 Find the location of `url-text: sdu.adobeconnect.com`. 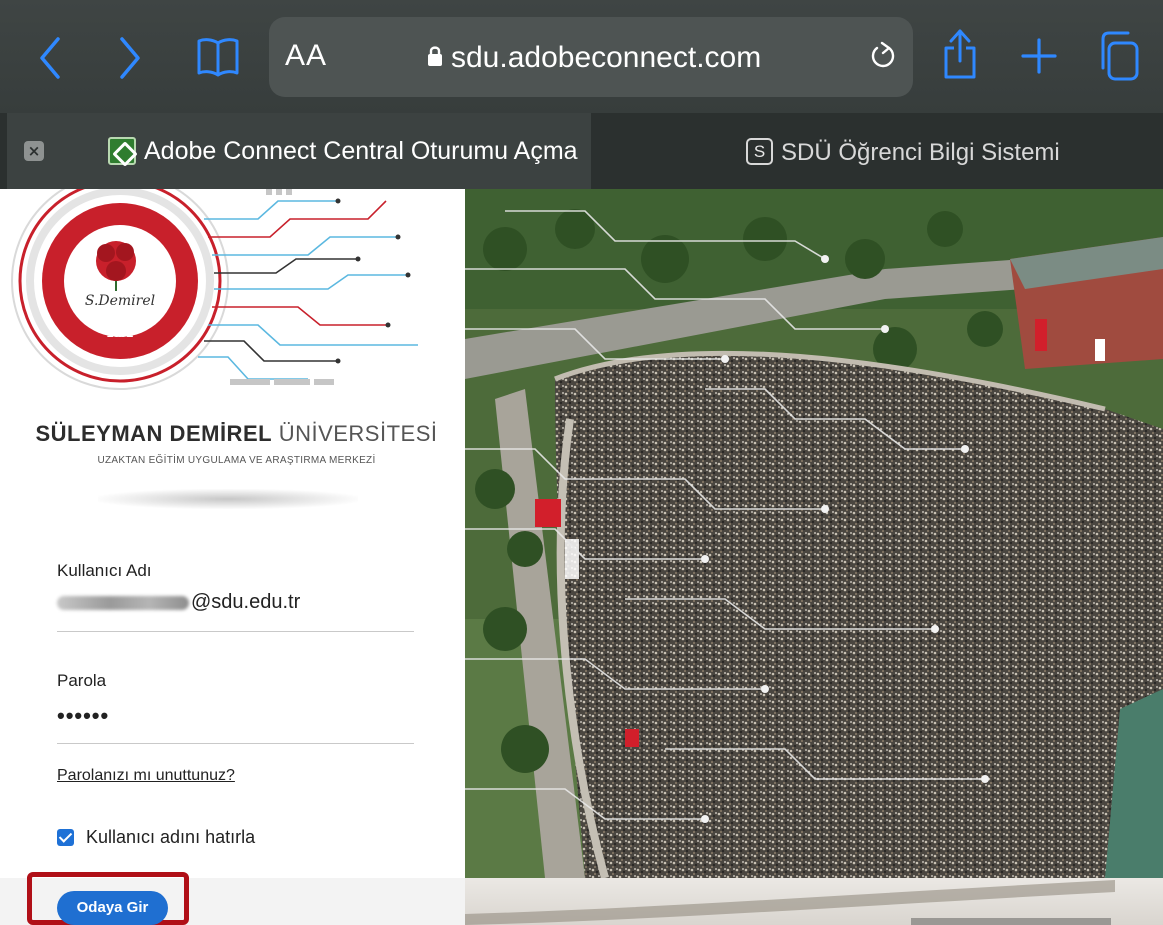

url-text: sdu.adobeconnect.com is located at coordinates (606, 57).